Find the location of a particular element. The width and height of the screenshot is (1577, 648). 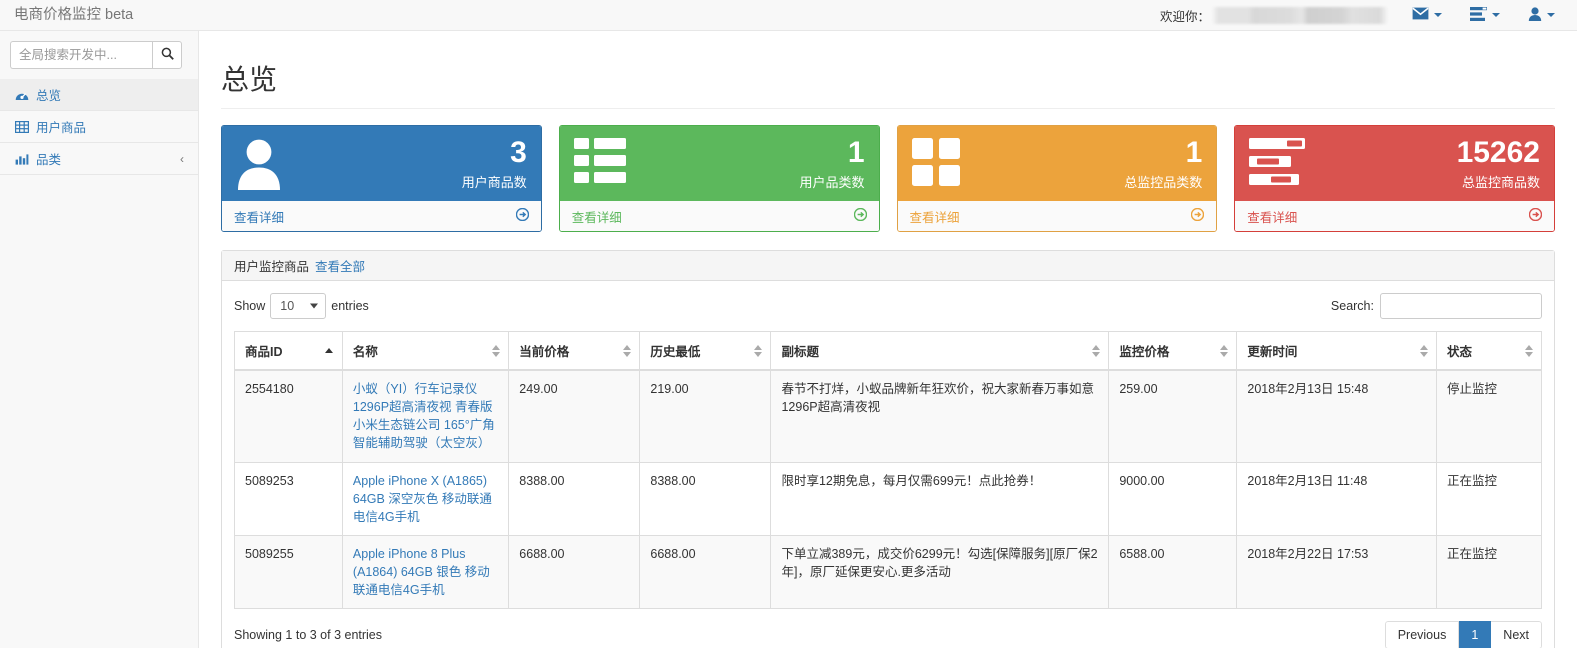

col-header-name: 名称 is located at coordinates (425, 351).